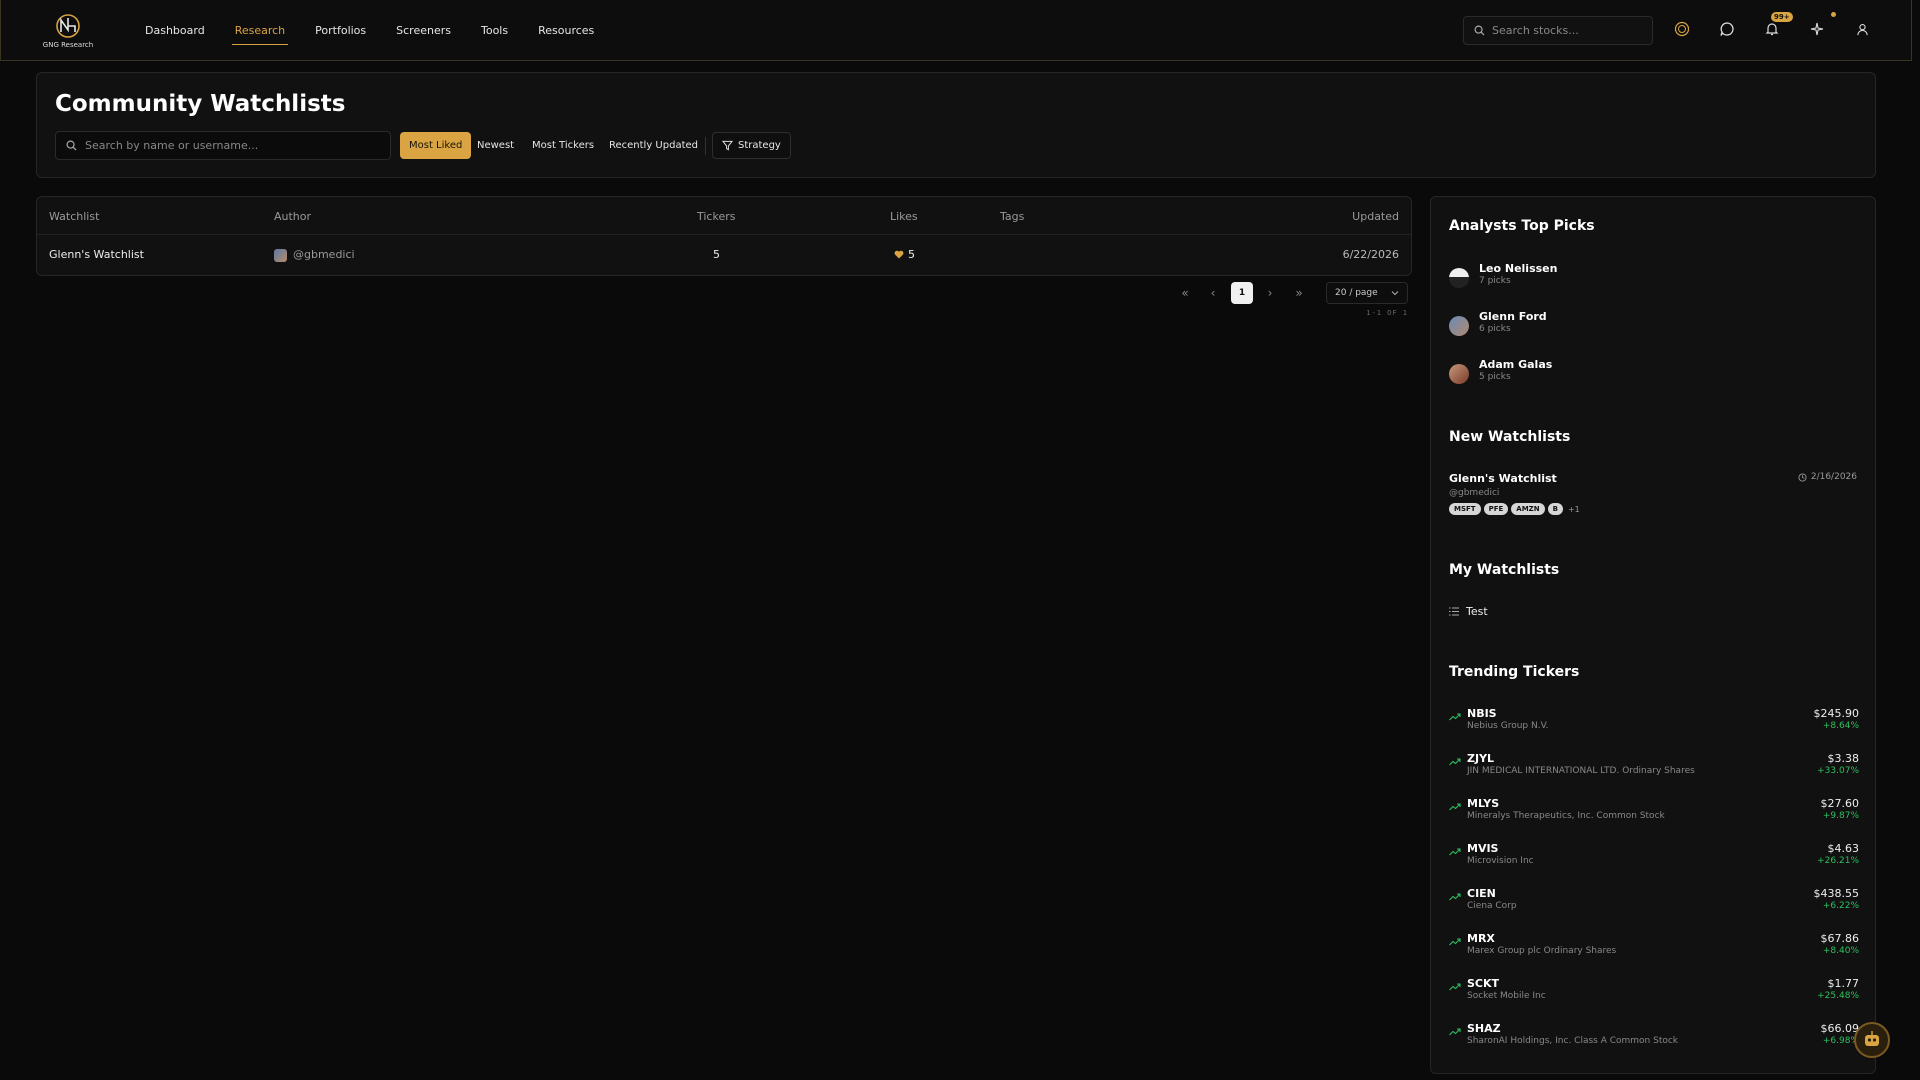 The image size is (1920, 1080). Describe the element at coordinates (1567, 30) in the screenshot. I see `stock-search-input` at that location.